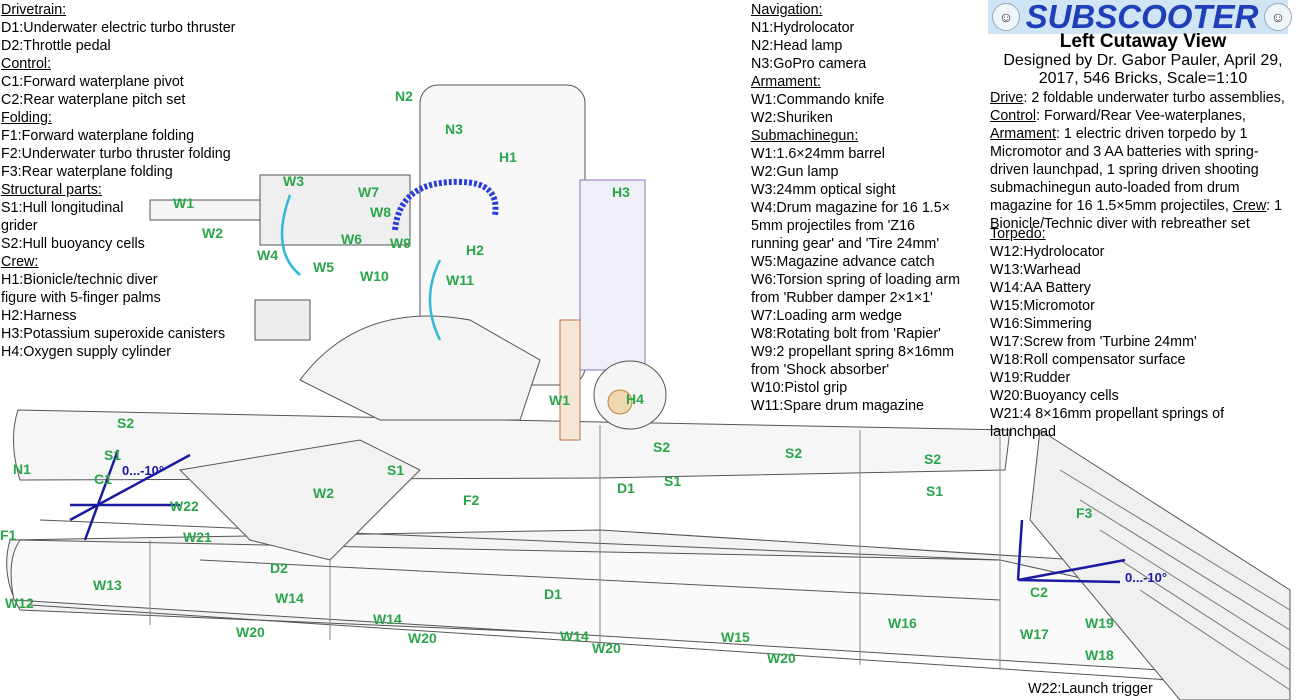 The image size is (1300, 700). What do you see at coordinates (842, 298) in the screenshot?
I see `legend-item: from 'Rubber damper 2×1×1'` at bounding box center [842, 298].